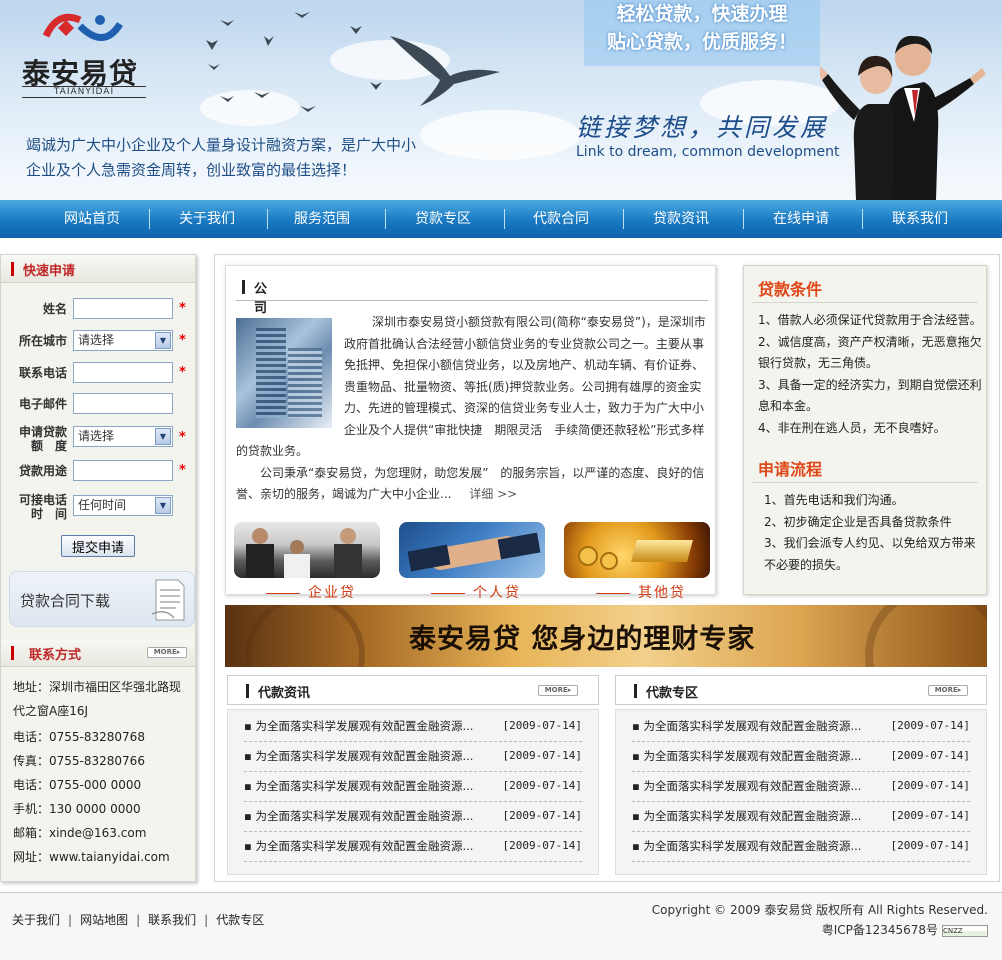 This screenshot has height=960, width=1002. Describe the element at coordinates (98, 269) in the screenshot. I see `quick-apply-header: 快速申请` at that location.